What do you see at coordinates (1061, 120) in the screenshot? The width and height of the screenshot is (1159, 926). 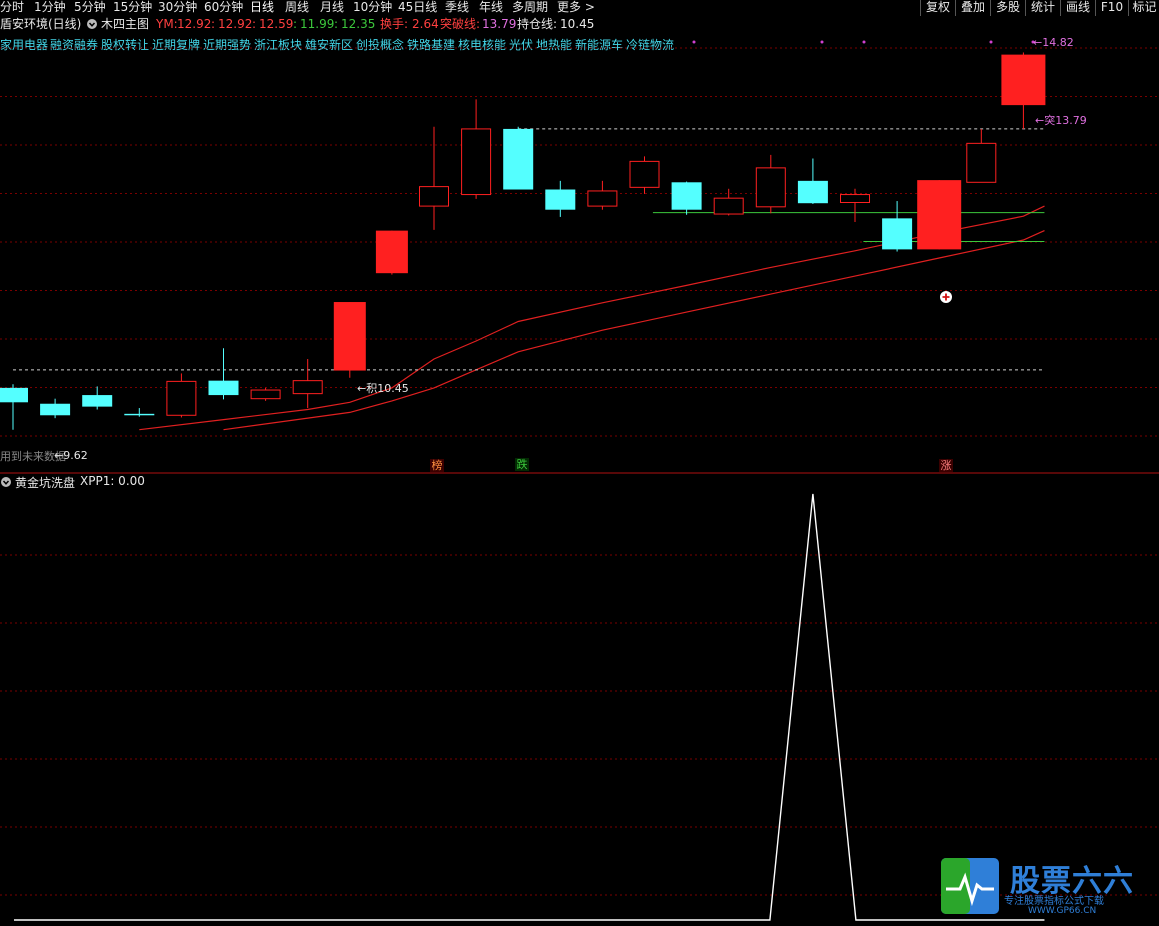 I see `breakout-price-label: ←突13.79` at bounding box center [1061, 120].